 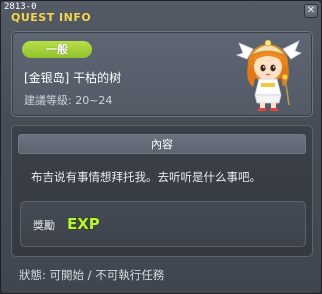 I want to click on svg-text: EXP, so click(x=83, y=224).